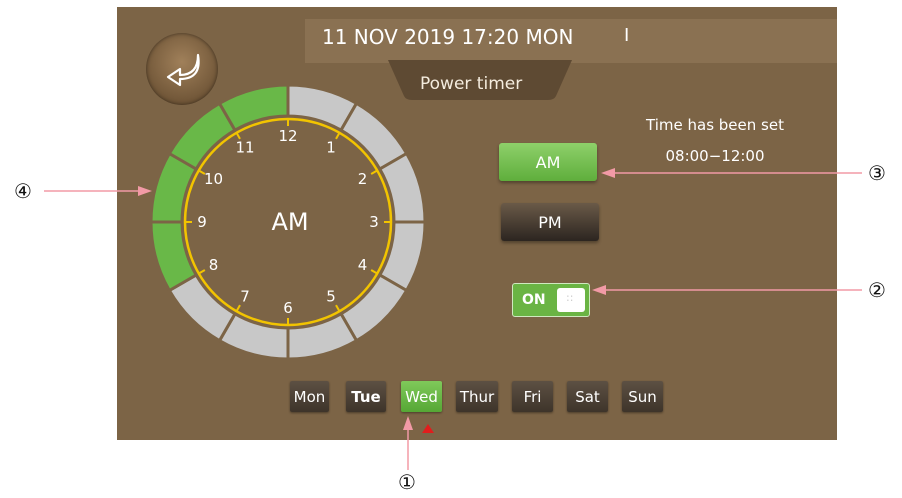 Image resolution: width=902 pixels, height=498 pixels. What do you see at coordinates (23, 191) in the screenshot?
I see `callout-4: ④` at bounding box center [23, 191].